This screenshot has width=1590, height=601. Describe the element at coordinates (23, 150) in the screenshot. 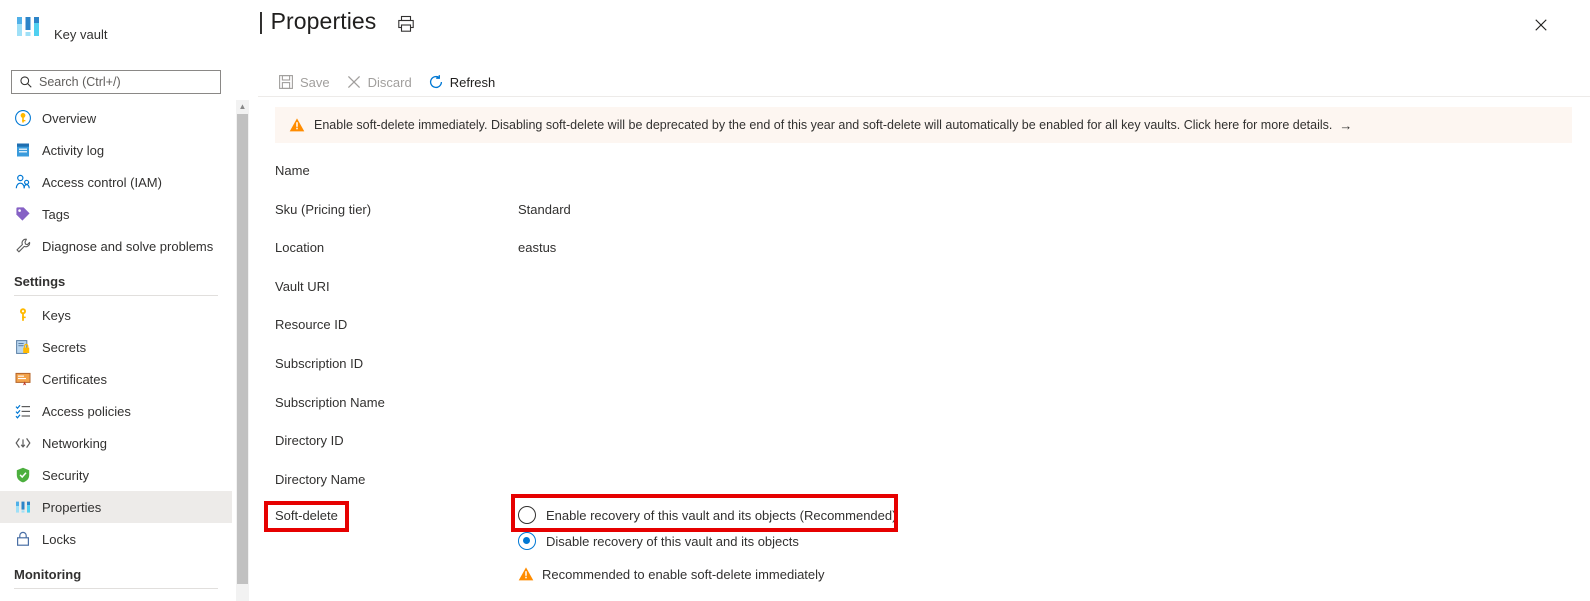

I see `activity-log-icon` at that location.